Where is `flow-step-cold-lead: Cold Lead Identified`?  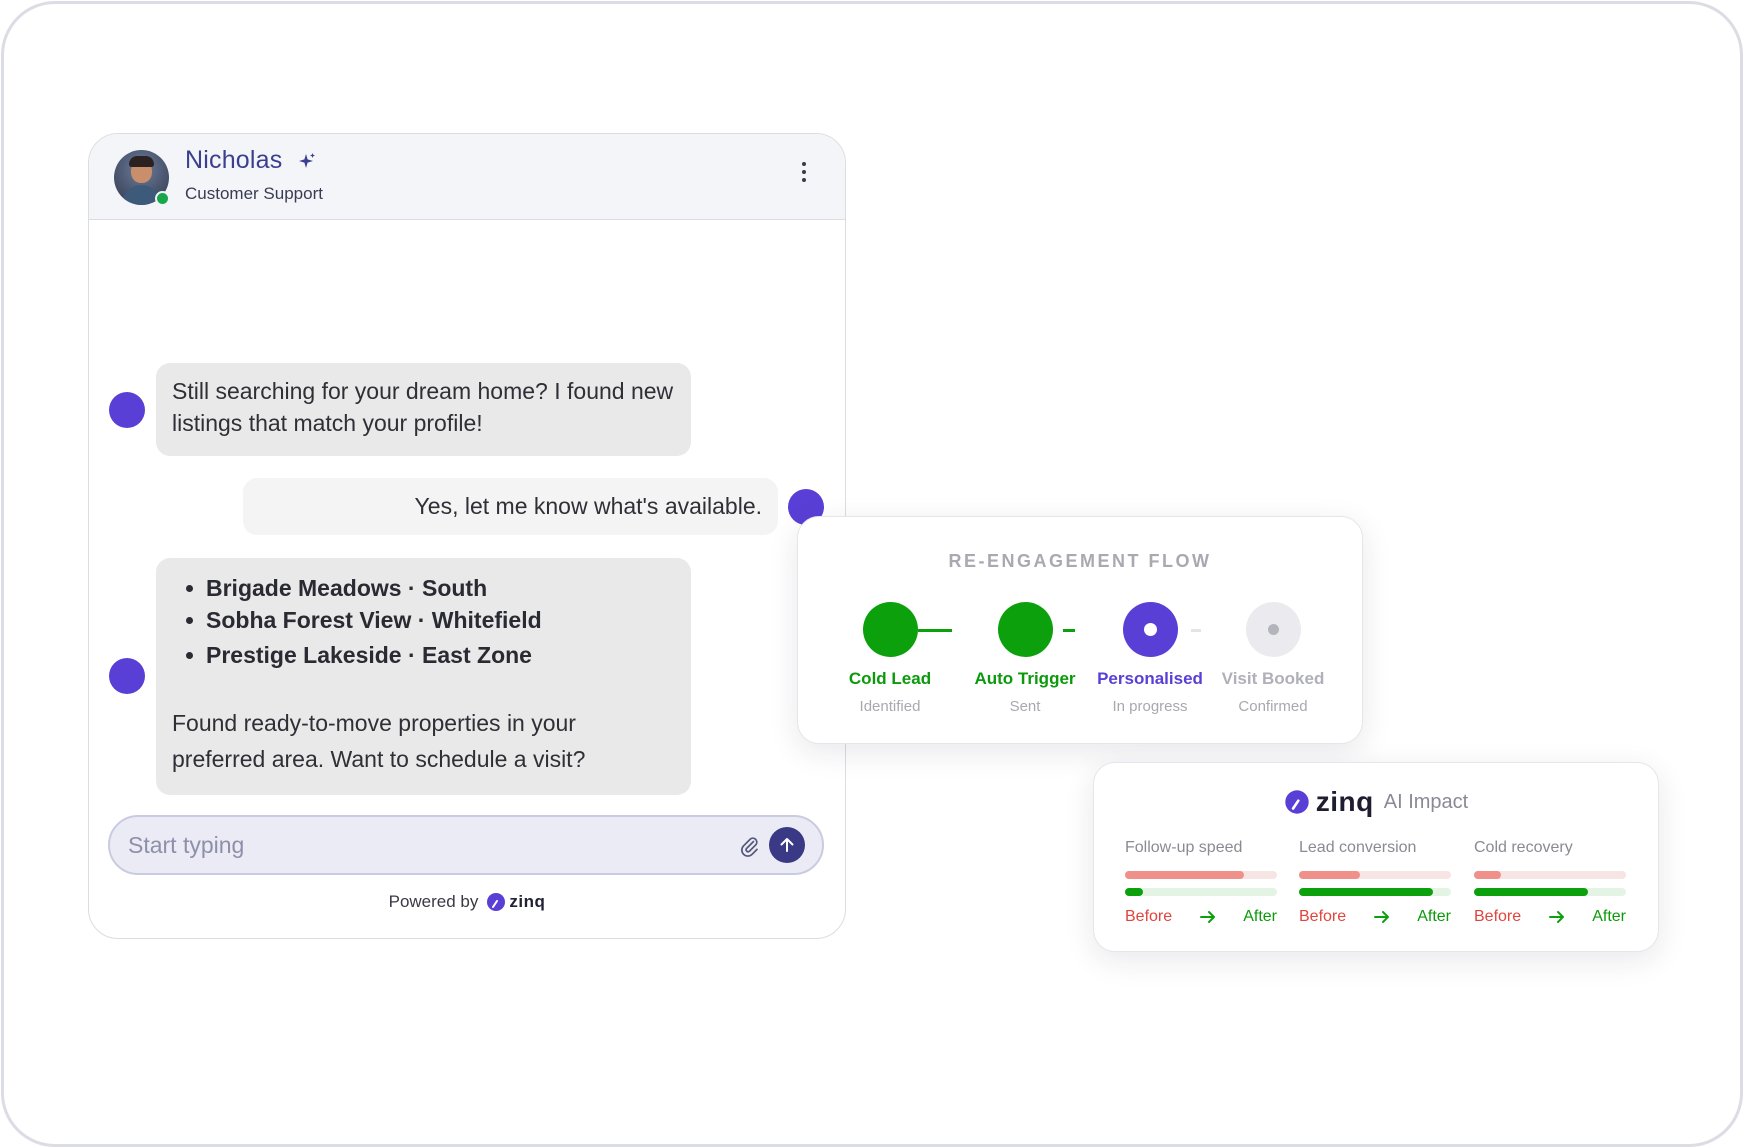
flow-step-cold-lead: Cold Lead Identified is located at coordinates (890, 658).